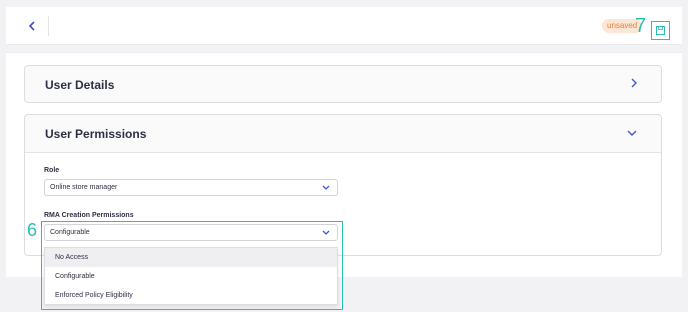 This screenshot has height=312, width=688. What do you see at coordinates (191, 232) in the screenshot?
I see `rma-select: Configurable` at bounding box center [191, 232].